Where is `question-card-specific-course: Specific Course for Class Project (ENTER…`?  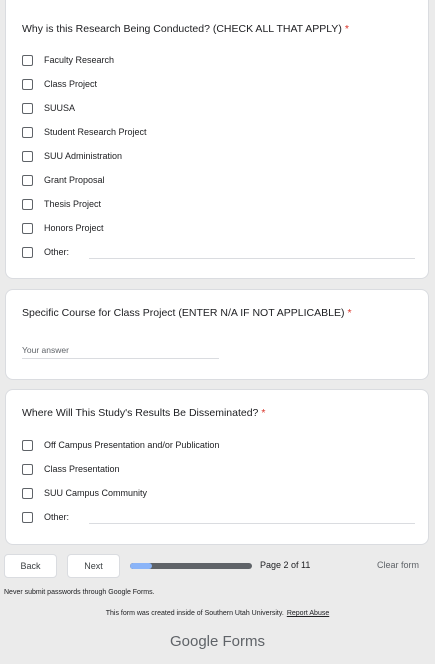 question-card-specific-course: Specific Course for Class Project (ENTER… is located at coordinates (217, 334).